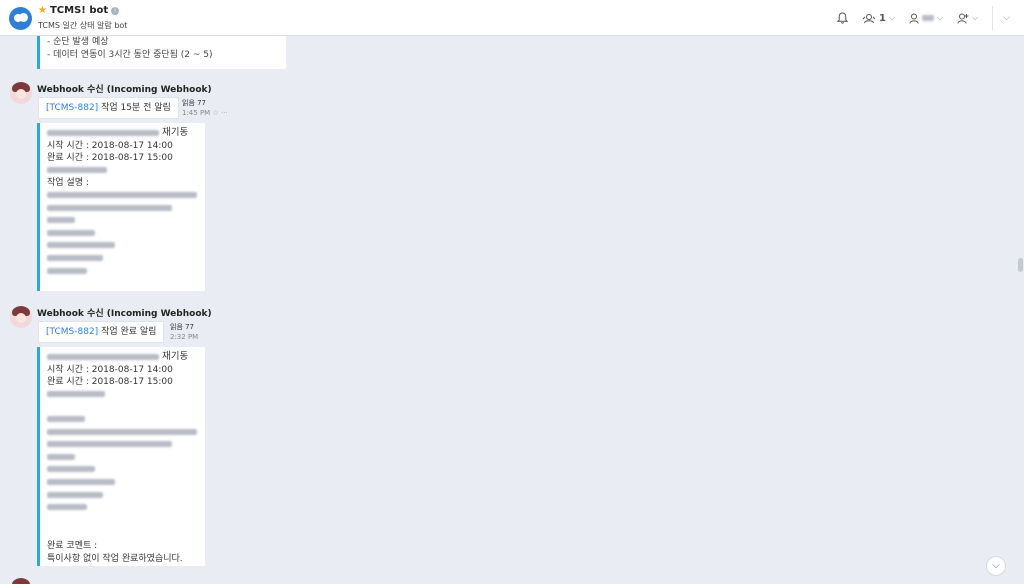 This screenshot has width=1024, height=584. I want to click on message-time: 2:32 PM, so click(184, 337).